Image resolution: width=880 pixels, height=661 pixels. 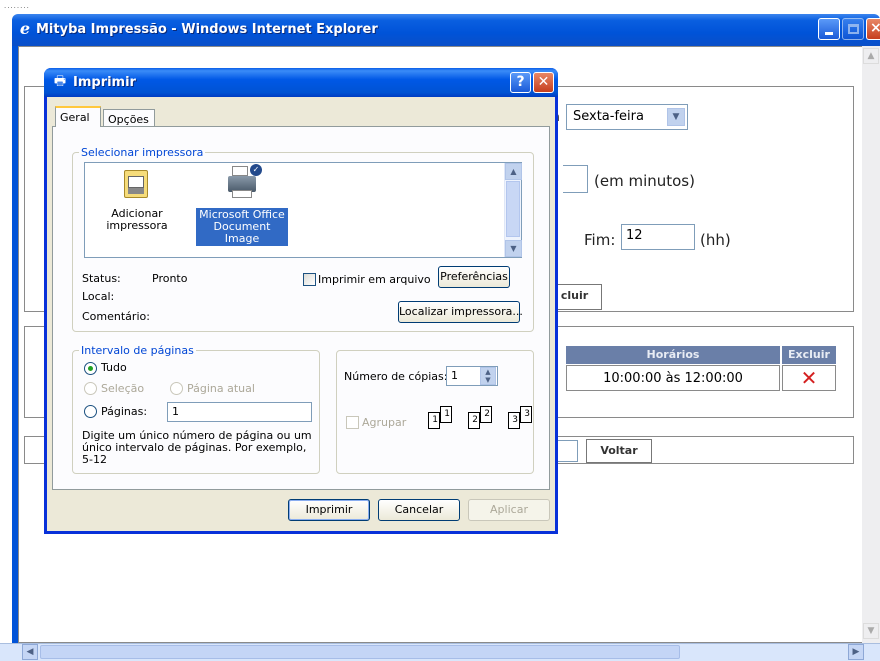 I want to click on copies-value: 1, so click(x=454, y=375).